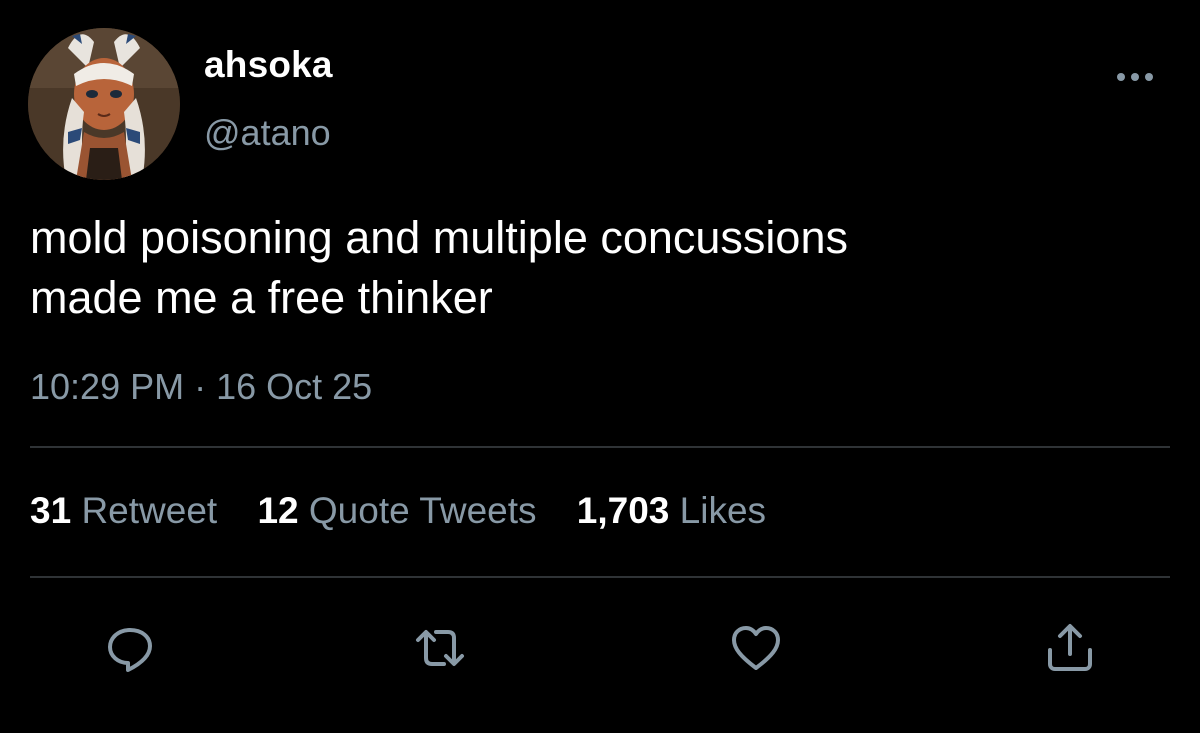 Image resolution: width=1200 pixels, height=733 pixels. I want to click on tweet-timestamp: 10:29 PM · 16 Oct 25, so click(201, 387).